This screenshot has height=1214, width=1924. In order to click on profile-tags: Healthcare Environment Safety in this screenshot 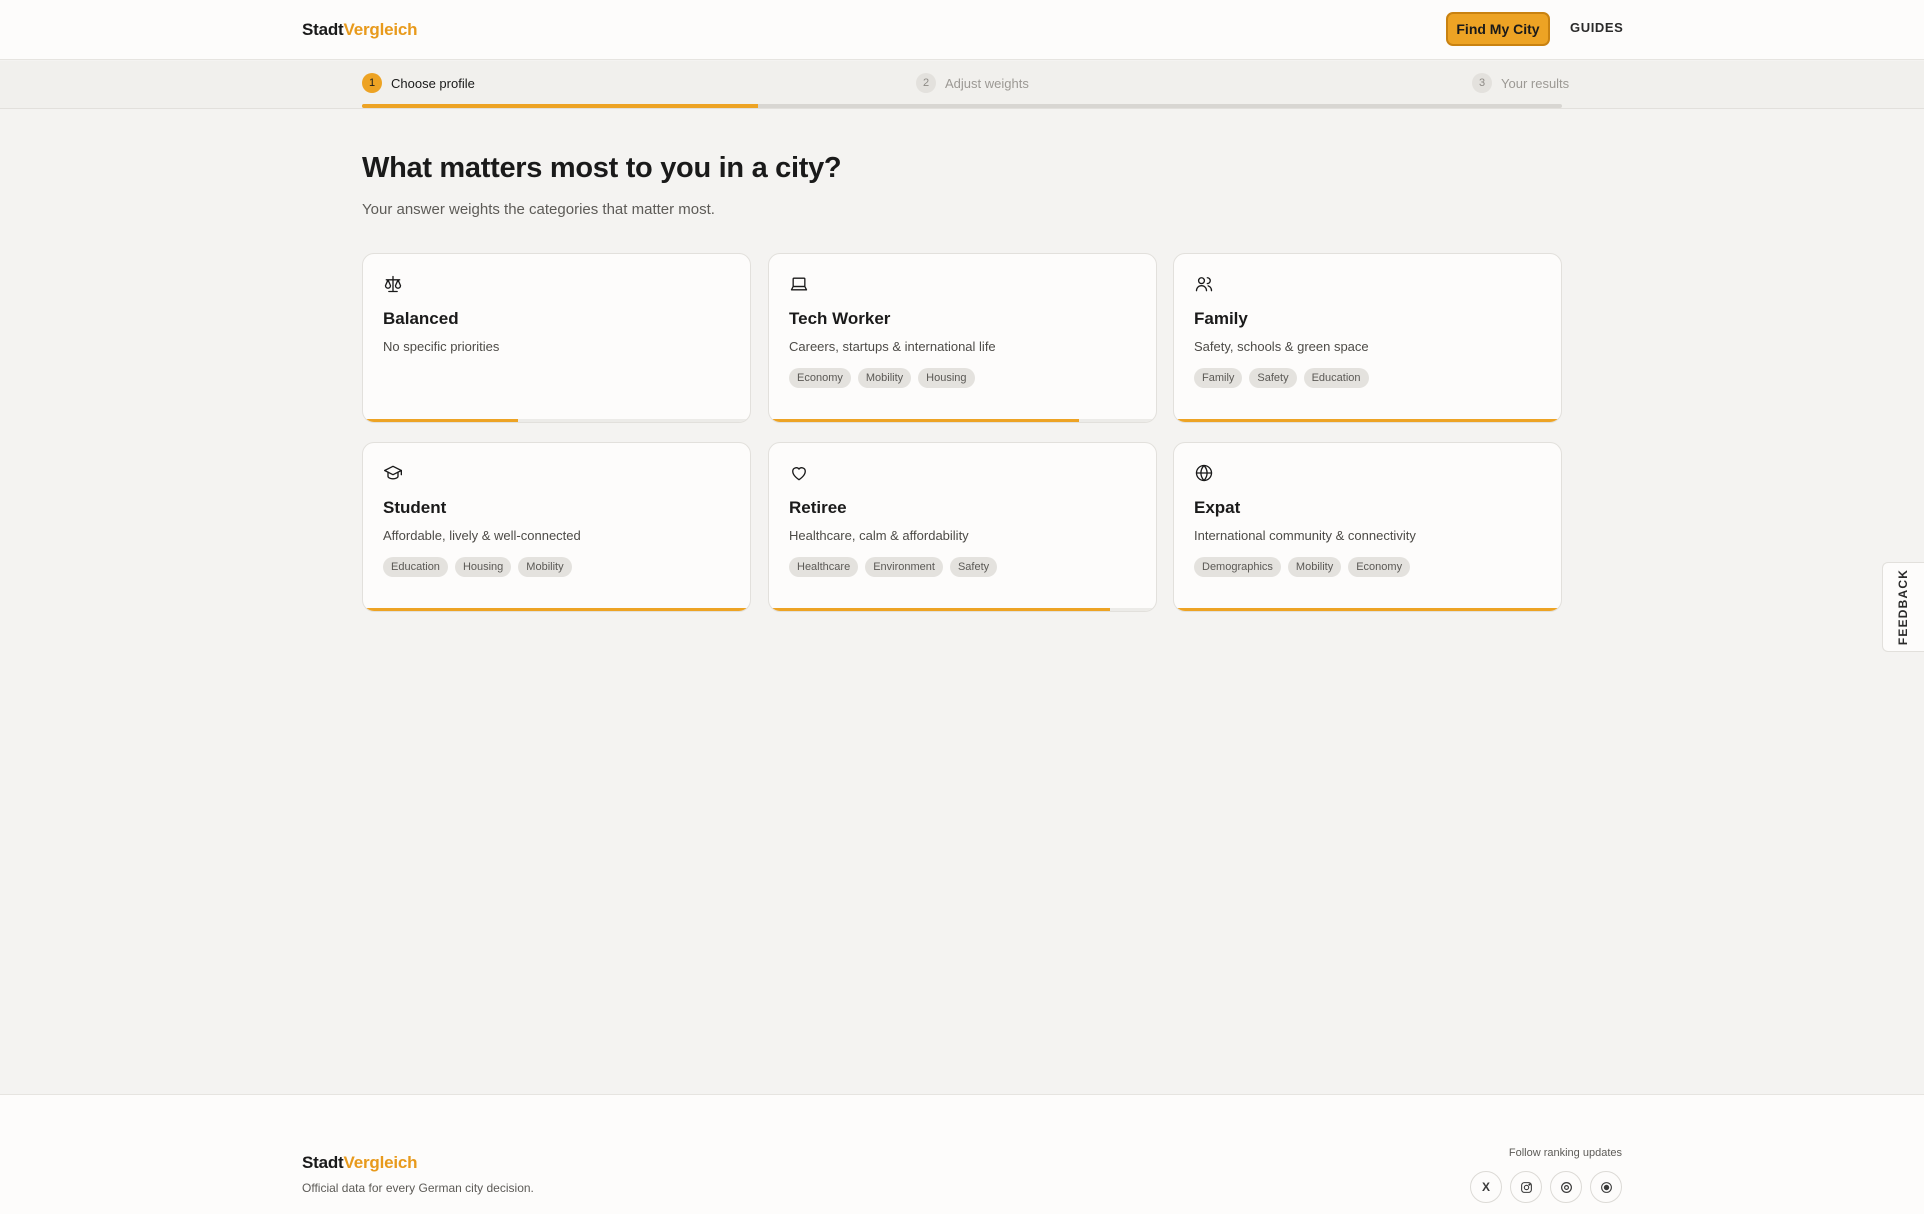, I will do `click(893, 567)`.